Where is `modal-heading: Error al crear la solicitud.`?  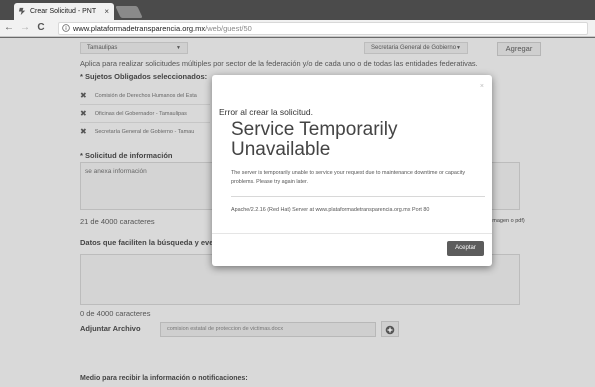 modal-heading: Error al crear la solicitud. is located at coordinates (266, 112).